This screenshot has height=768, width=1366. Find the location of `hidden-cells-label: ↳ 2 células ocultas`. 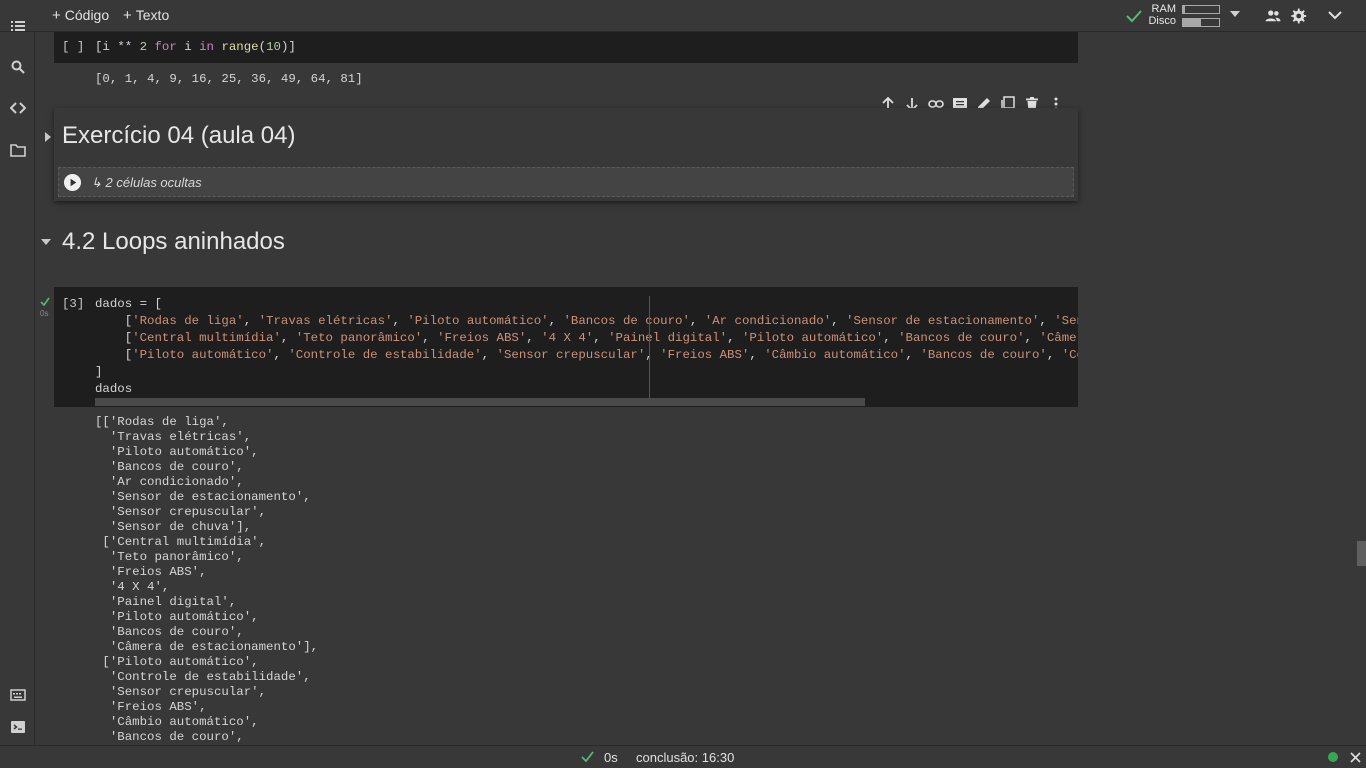

hidden-cells-label: ↳ 2 células ocultas is located at coordinates (146, 183).